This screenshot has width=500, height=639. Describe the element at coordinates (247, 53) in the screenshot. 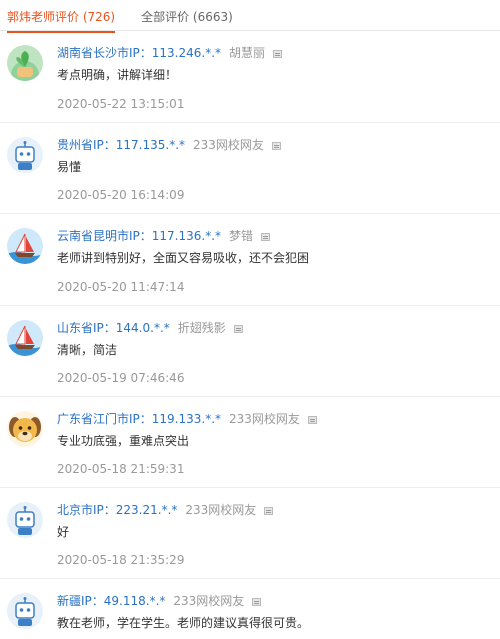

I see `username: 胡慧丽` at that location.